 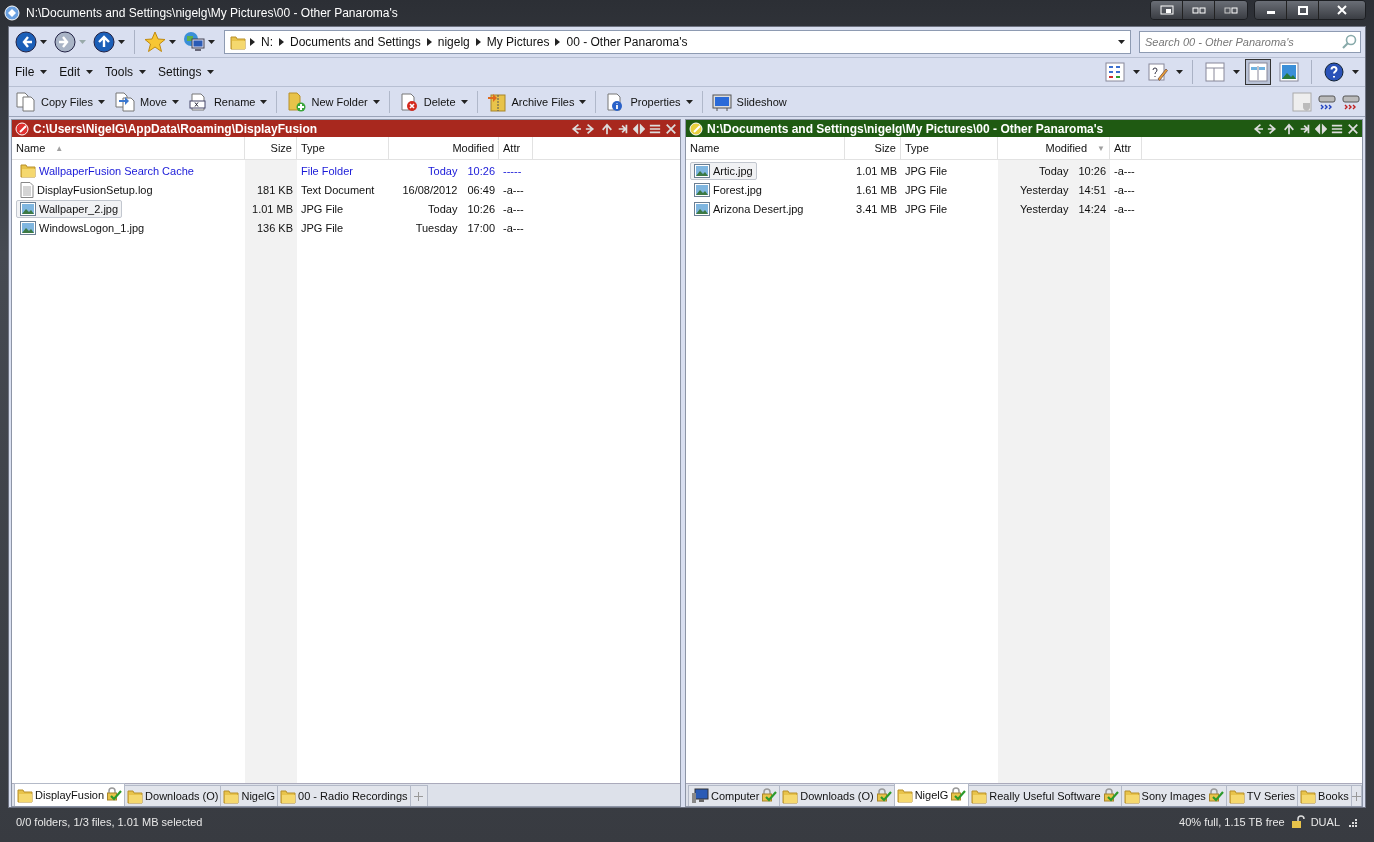 What do you see at coordinates (1258, 72) in the screenshot?
I see `dual-pane-icon` at bounding box center [1258, 72].